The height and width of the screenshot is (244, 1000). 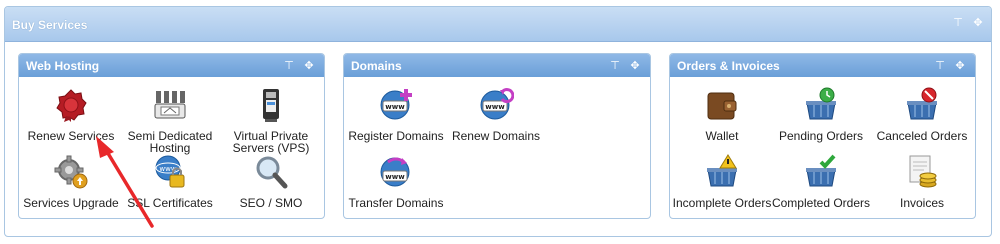 I want to click on annotation-arrow, so click(x=125, y=182).